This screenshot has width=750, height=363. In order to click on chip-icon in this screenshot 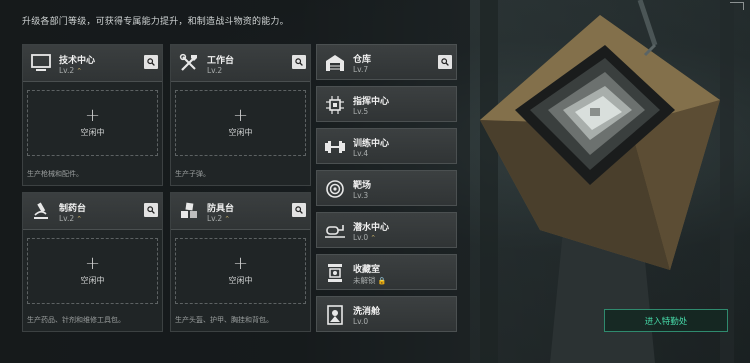, I will do `click(335, 105)`.